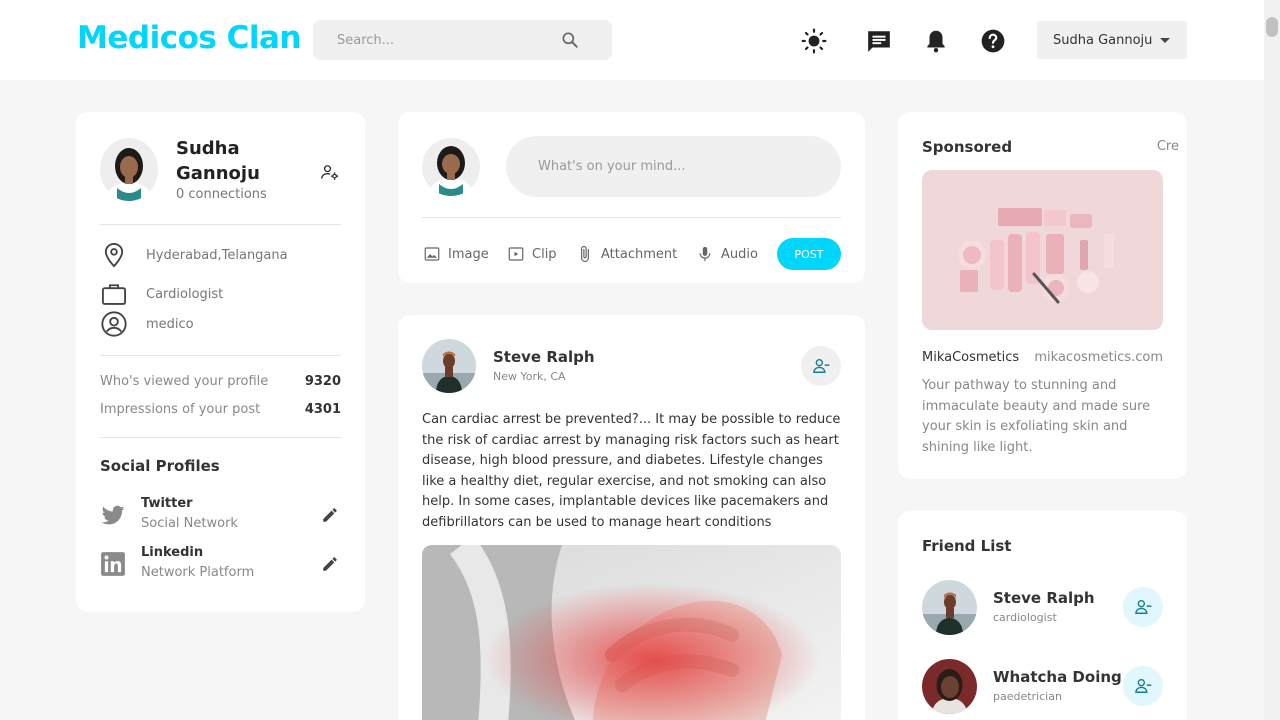 This screenshot has height=720, width=1280. What do you see at coordinates (241, 161) in the screenshot?
I see `profile-name: Sudha Gannoju` at bounding box center [241, 161].